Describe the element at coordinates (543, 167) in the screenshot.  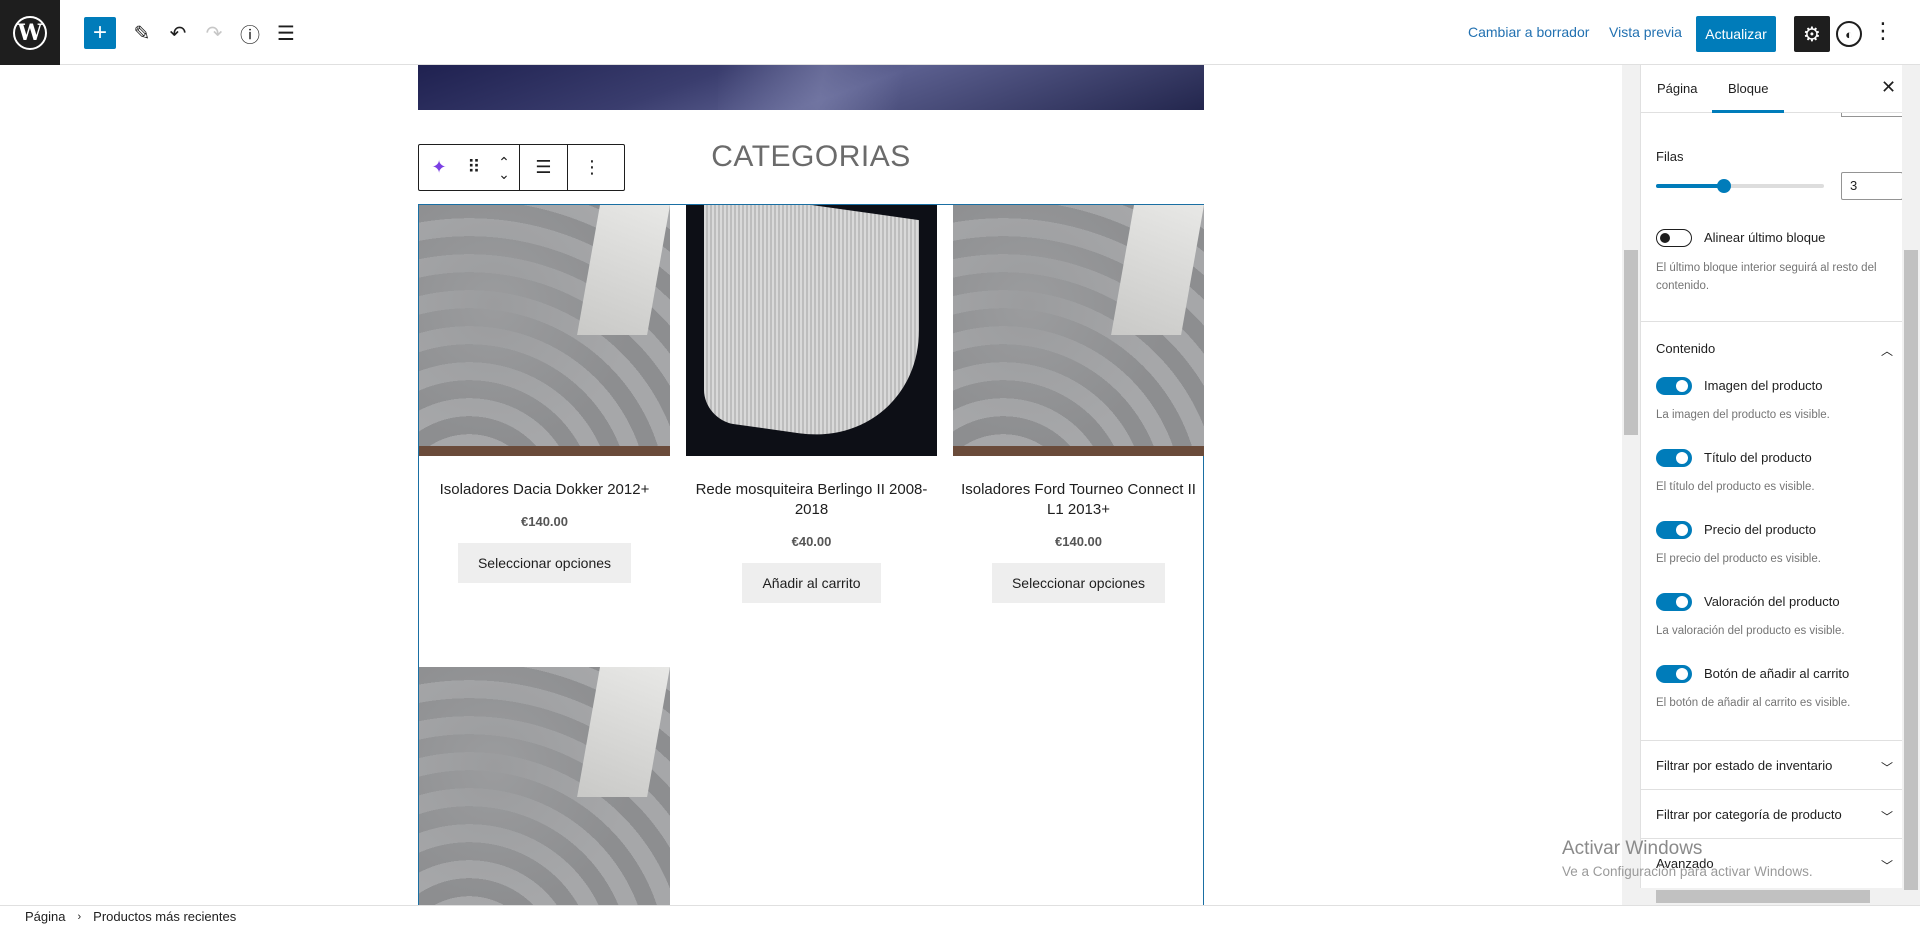
I see `align-icon: ☰` at that location.